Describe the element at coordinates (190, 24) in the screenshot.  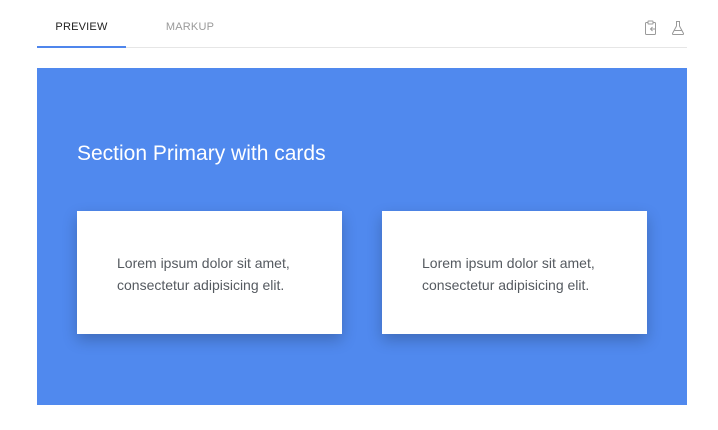
I see `tab-markup: MARKUP` at that location.